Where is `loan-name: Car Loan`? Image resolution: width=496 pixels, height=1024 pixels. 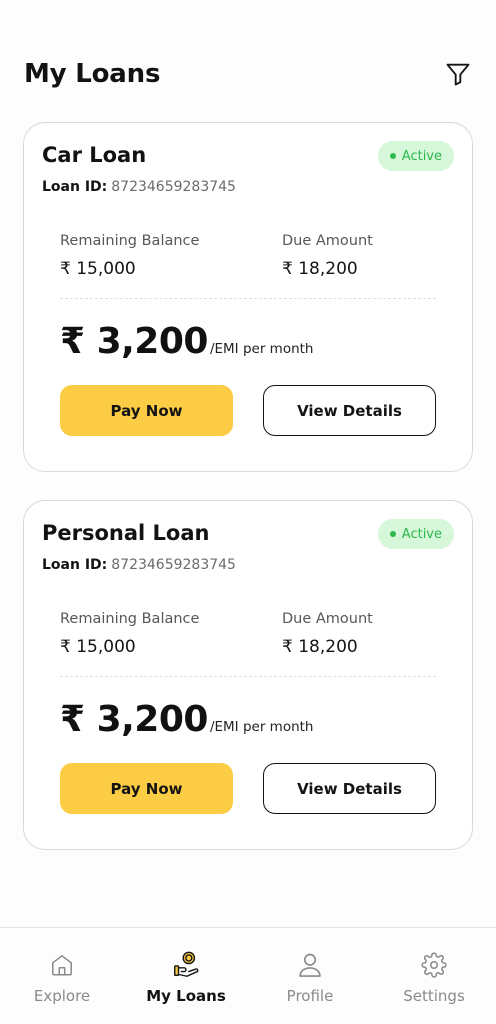 loan-name: Car Loan is located at coordinates (94, 155).